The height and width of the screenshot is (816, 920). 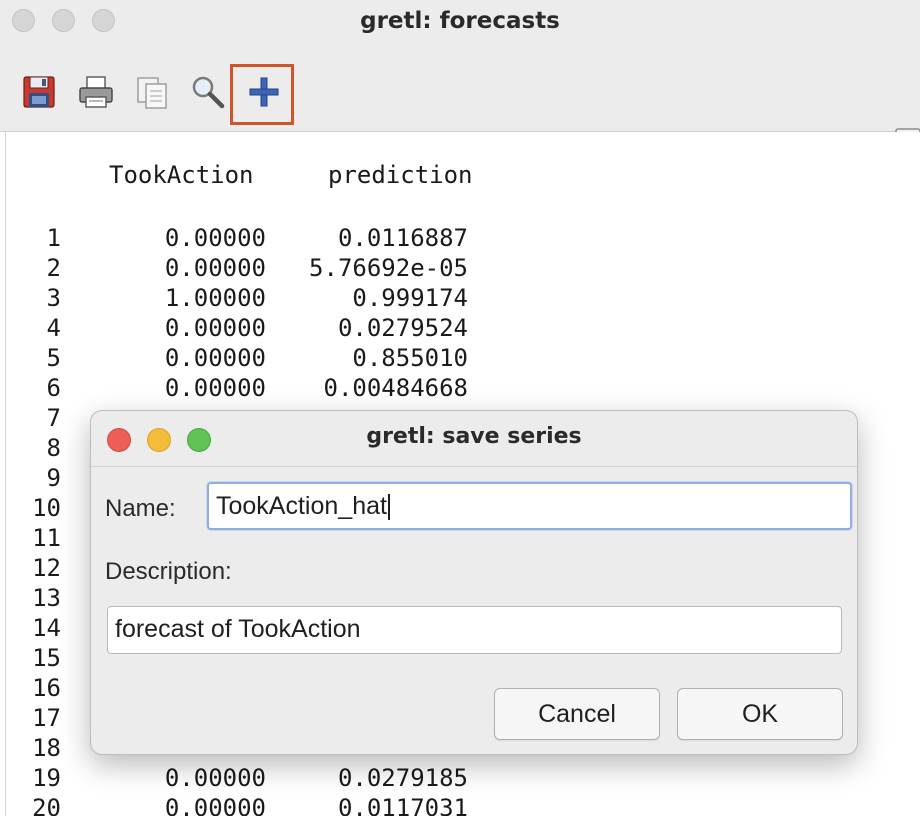 I want to click on cell-tookaction: 1.00000, so click(x=215, y=298).